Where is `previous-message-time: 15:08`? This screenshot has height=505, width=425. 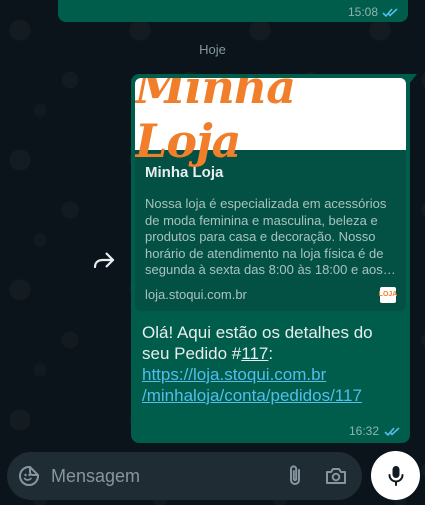
previous-message-time: 15:08 is located at coordinates (362, 12).